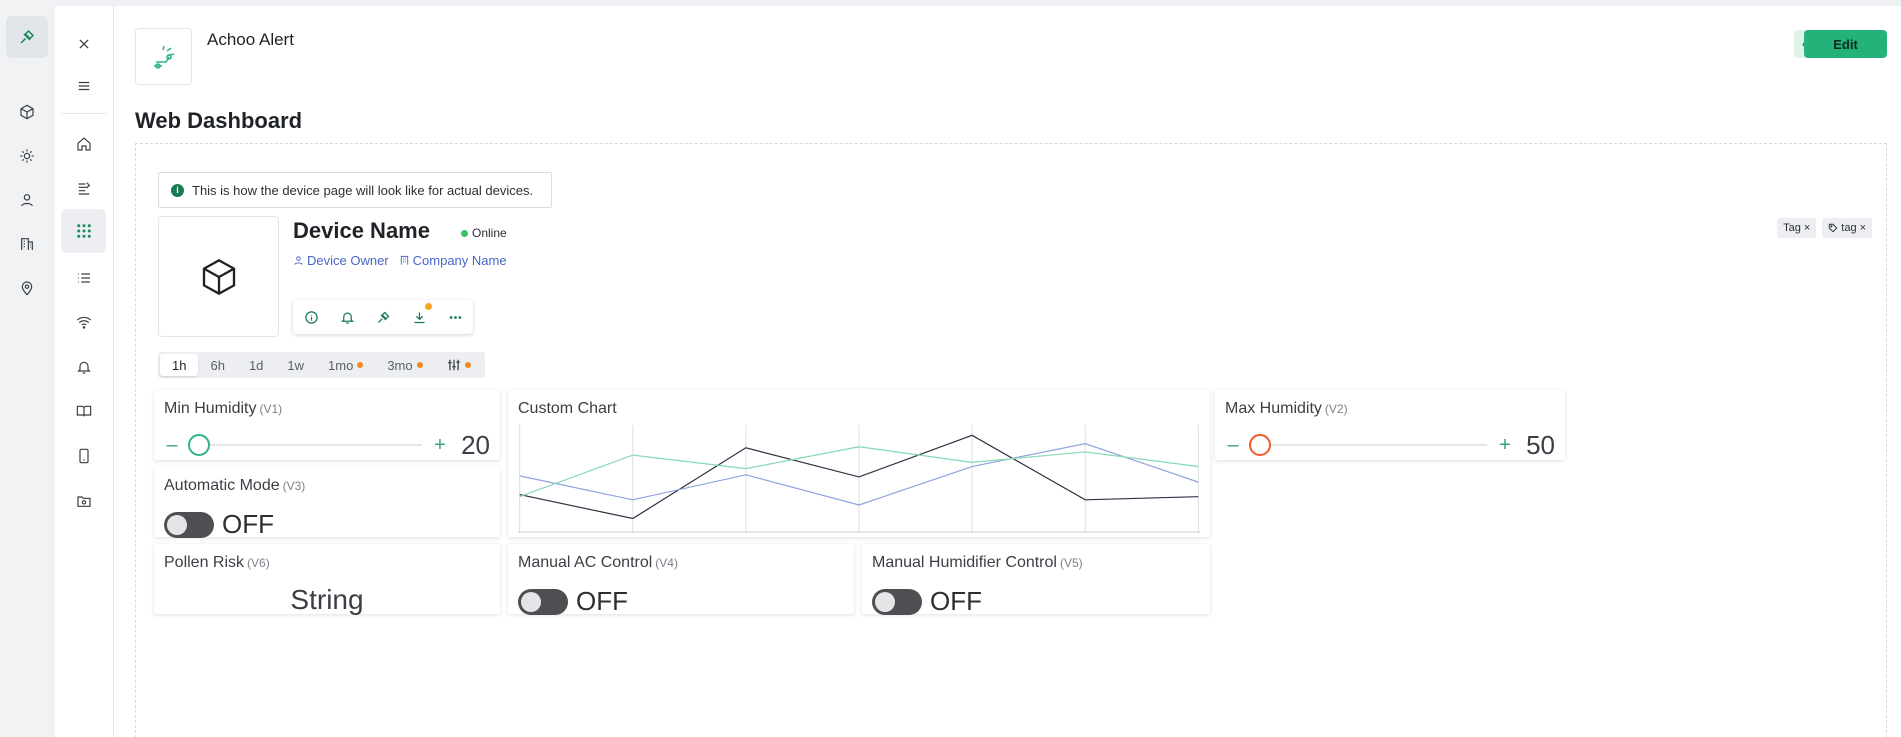 The width and height of the screenshot is (1901, 737). Describe the element at coordinates (84, 367) in the screenshot. I see `notifications-icon` at that location.